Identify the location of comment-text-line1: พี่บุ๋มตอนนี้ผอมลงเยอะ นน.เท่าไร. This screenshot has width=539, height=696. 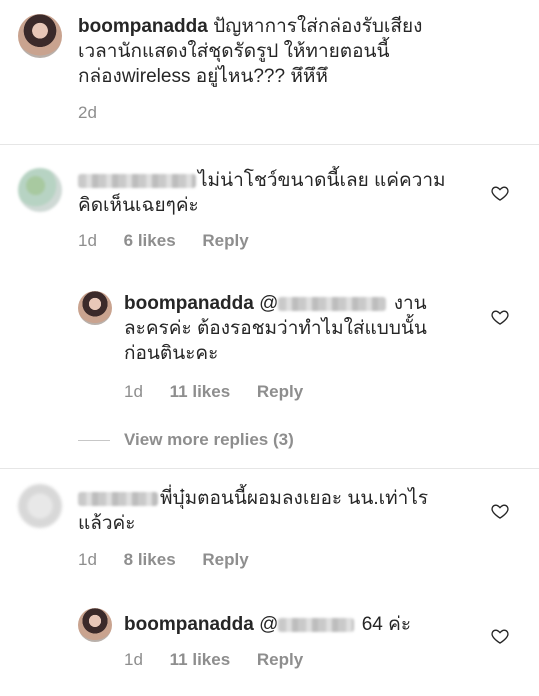
(294, 498).